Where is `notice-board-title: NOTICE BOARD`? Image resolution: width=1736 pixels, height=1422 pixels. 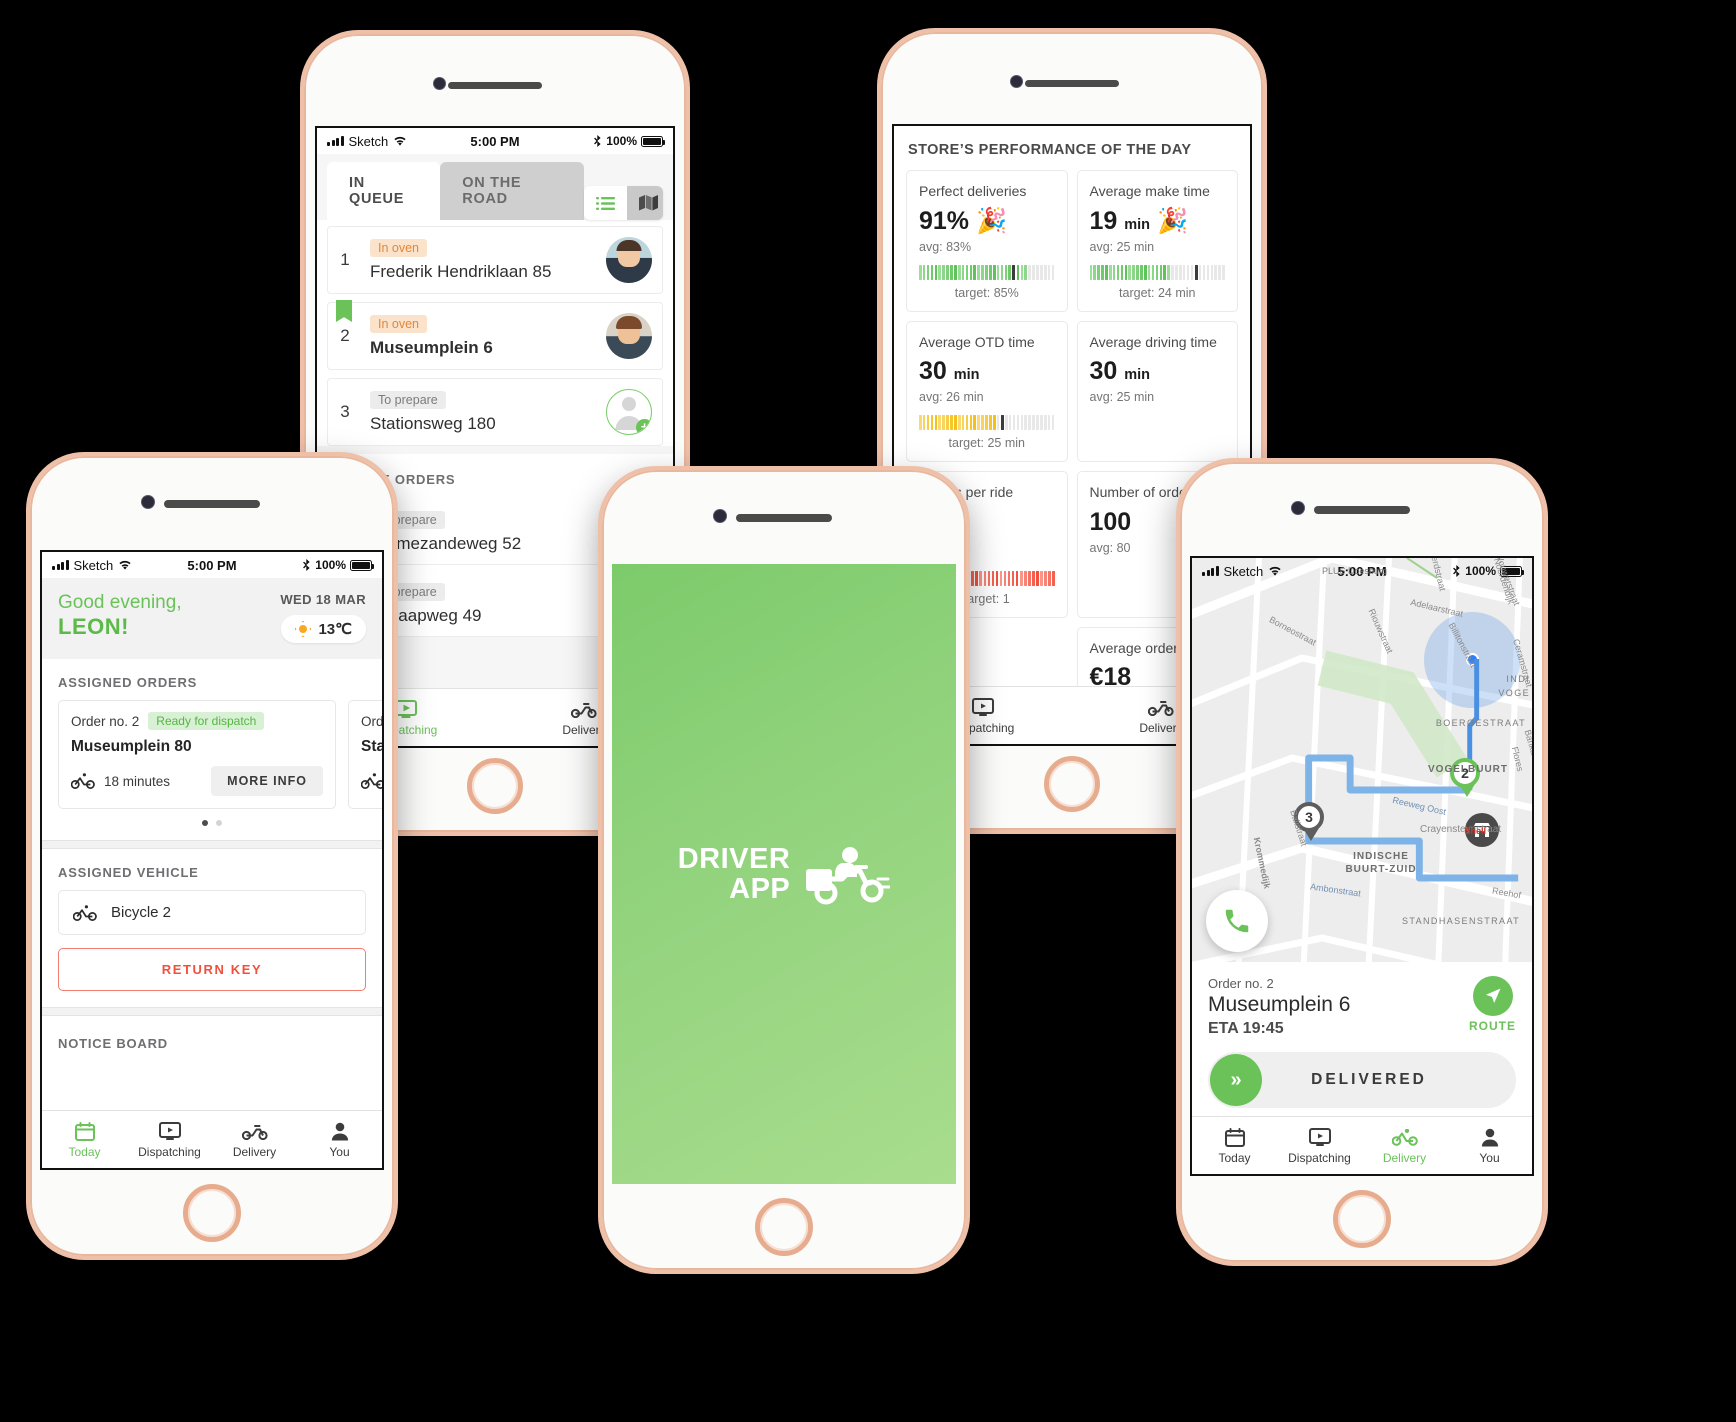
notice-board-title: NOTICE BOARD is located at coordinates (113, 1043).